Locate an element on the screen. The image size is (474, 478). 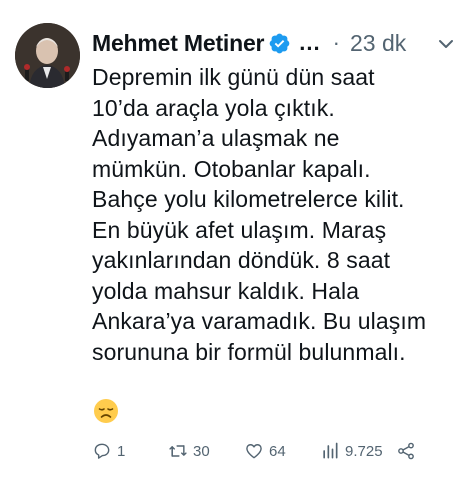
views-count: 9.725 is located at coordinates (364, 451).